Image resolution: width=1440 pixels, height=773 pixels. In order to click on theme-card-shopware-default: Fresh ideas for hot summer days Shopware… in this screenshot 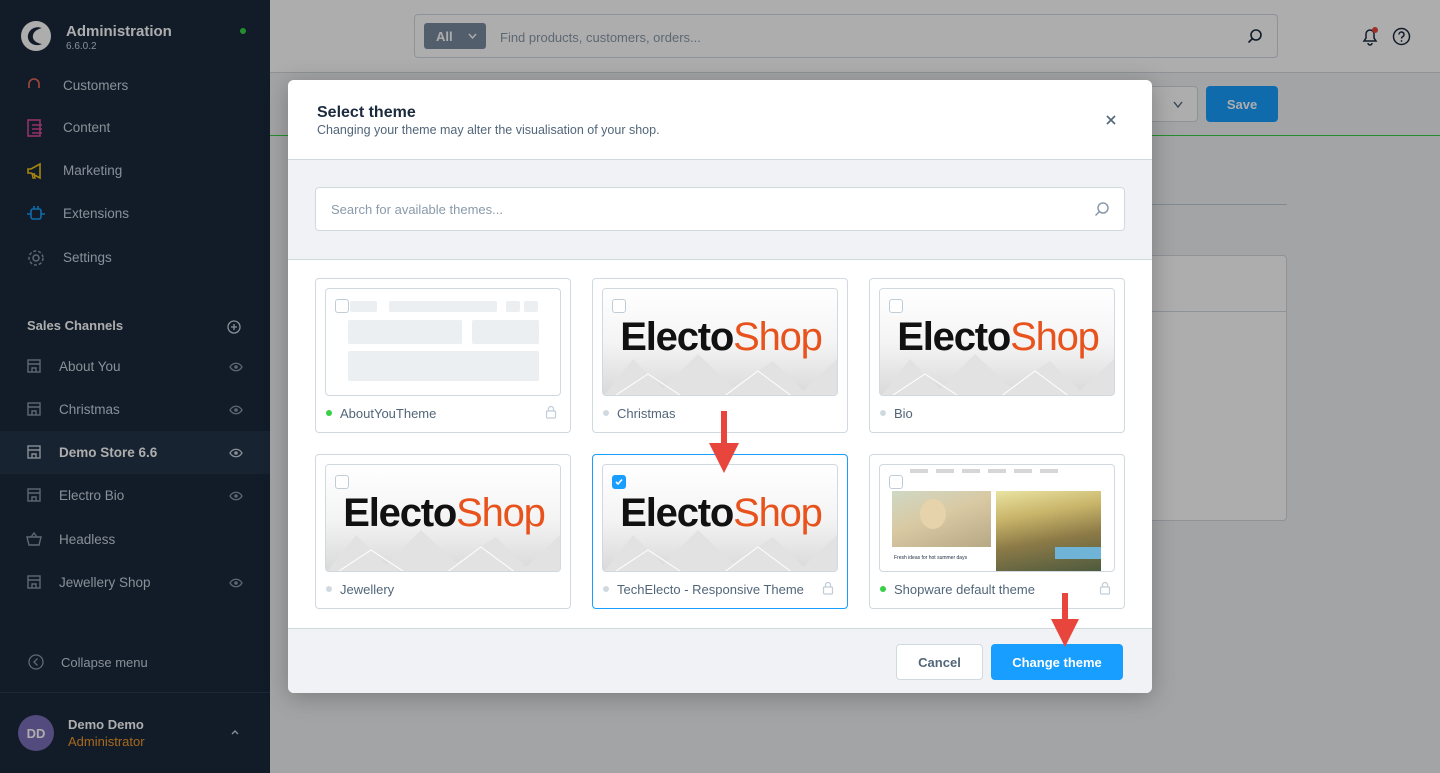, I will do `click(997, 531)`.